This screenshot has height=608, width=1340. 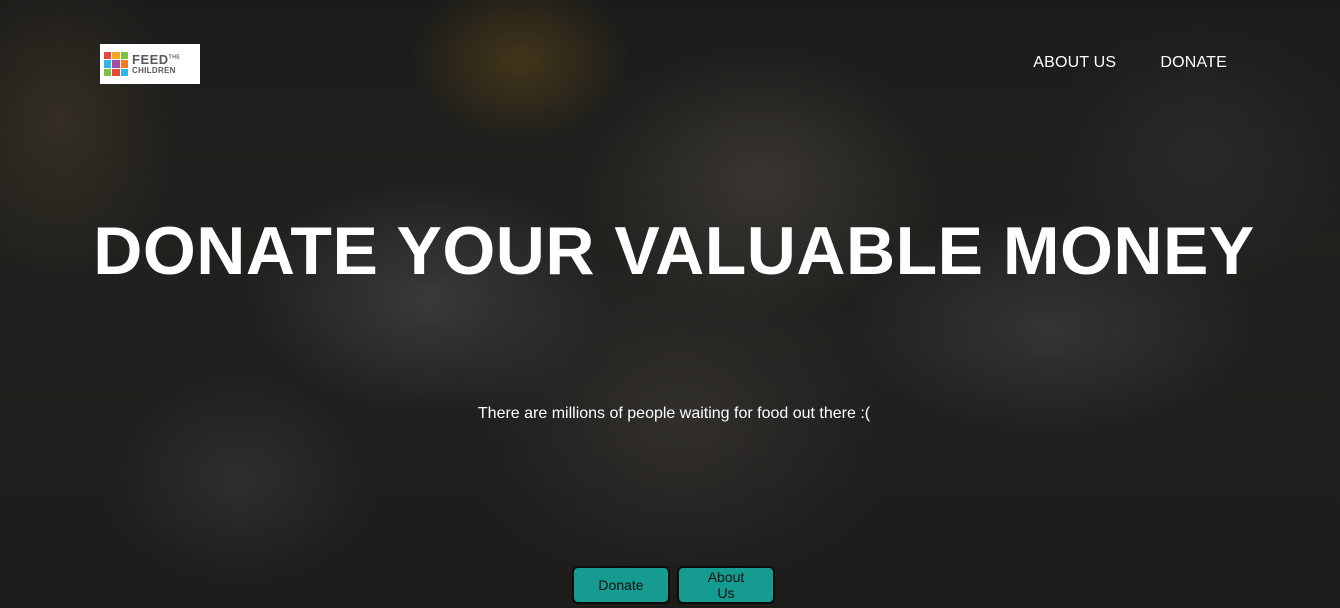 I want to click on logo-word-children: CHILDREN, so click(x=154, y=70).